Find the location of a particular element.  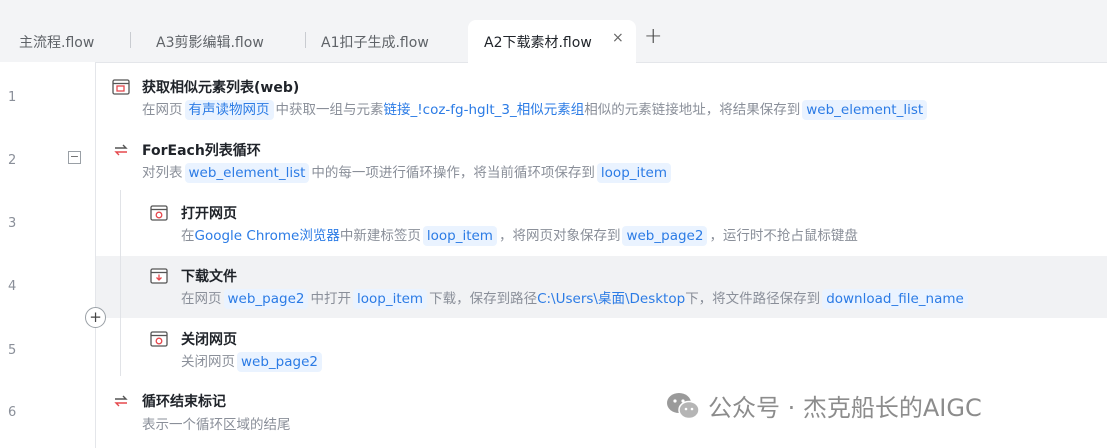

desc-text: 表示一个循环区域的结尾 is located at coordinates (216, 425).